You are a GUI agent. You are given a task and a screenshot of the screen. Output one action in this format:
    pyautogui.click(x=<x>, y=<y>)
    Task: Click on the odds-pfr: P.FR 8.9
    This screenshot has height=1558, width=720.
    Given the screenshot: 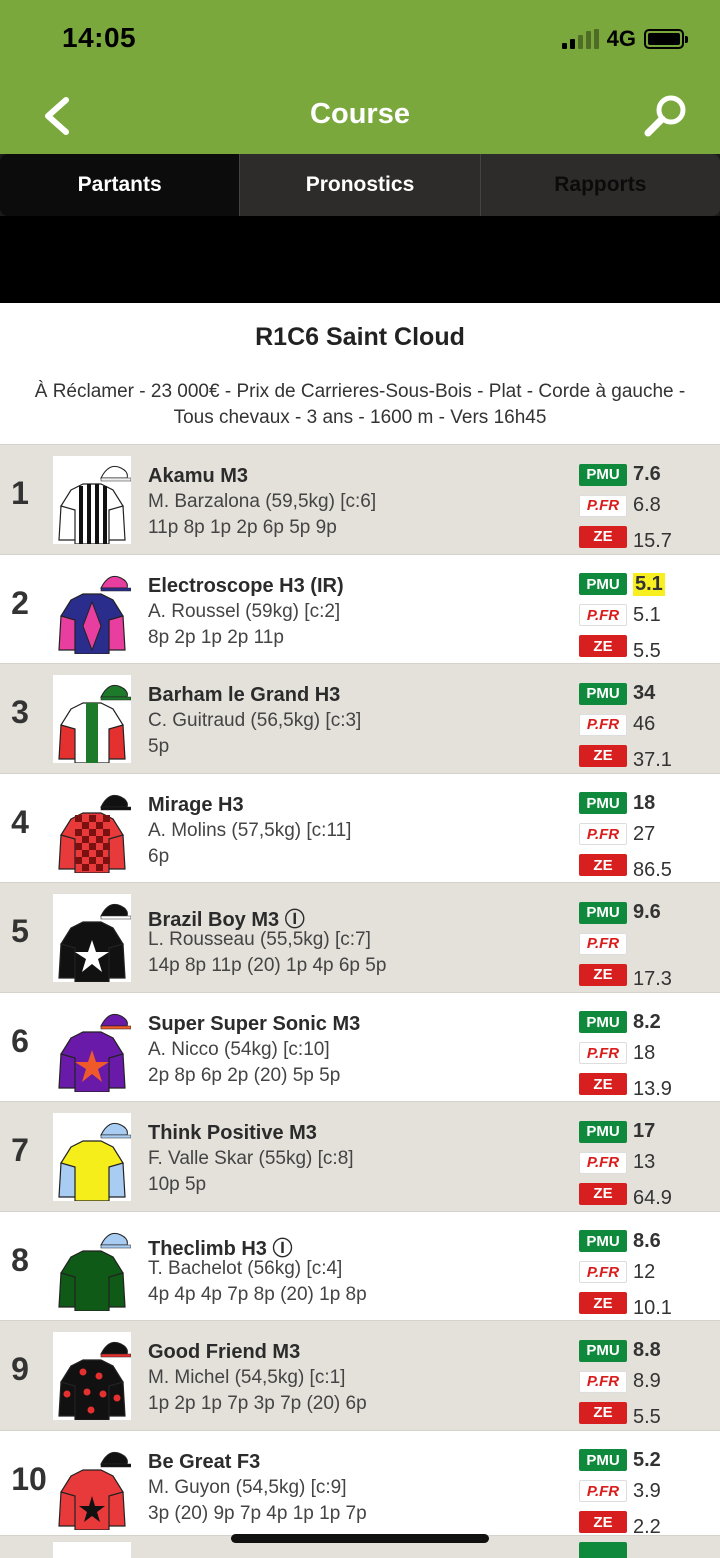 What is the action you would take?
    pyautogui.click(x=649, y=1381)
    